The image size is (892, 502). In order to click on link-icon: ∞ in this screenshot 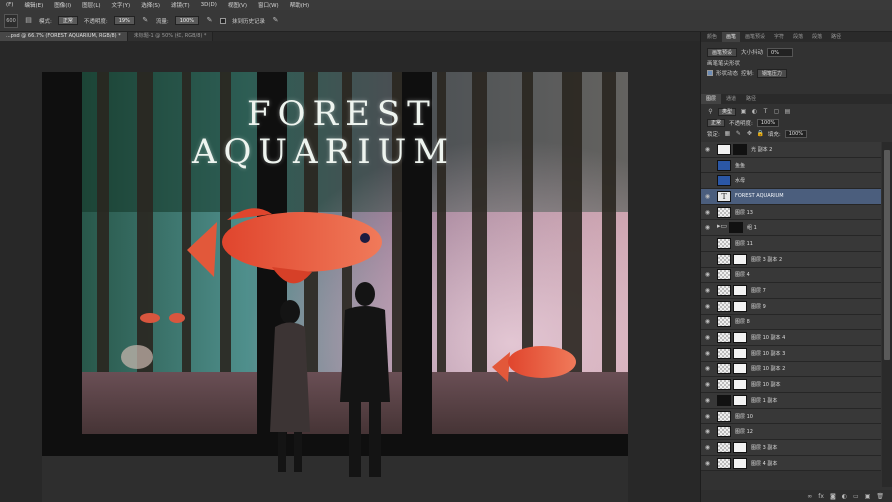, I will do `click(809, 496)`.